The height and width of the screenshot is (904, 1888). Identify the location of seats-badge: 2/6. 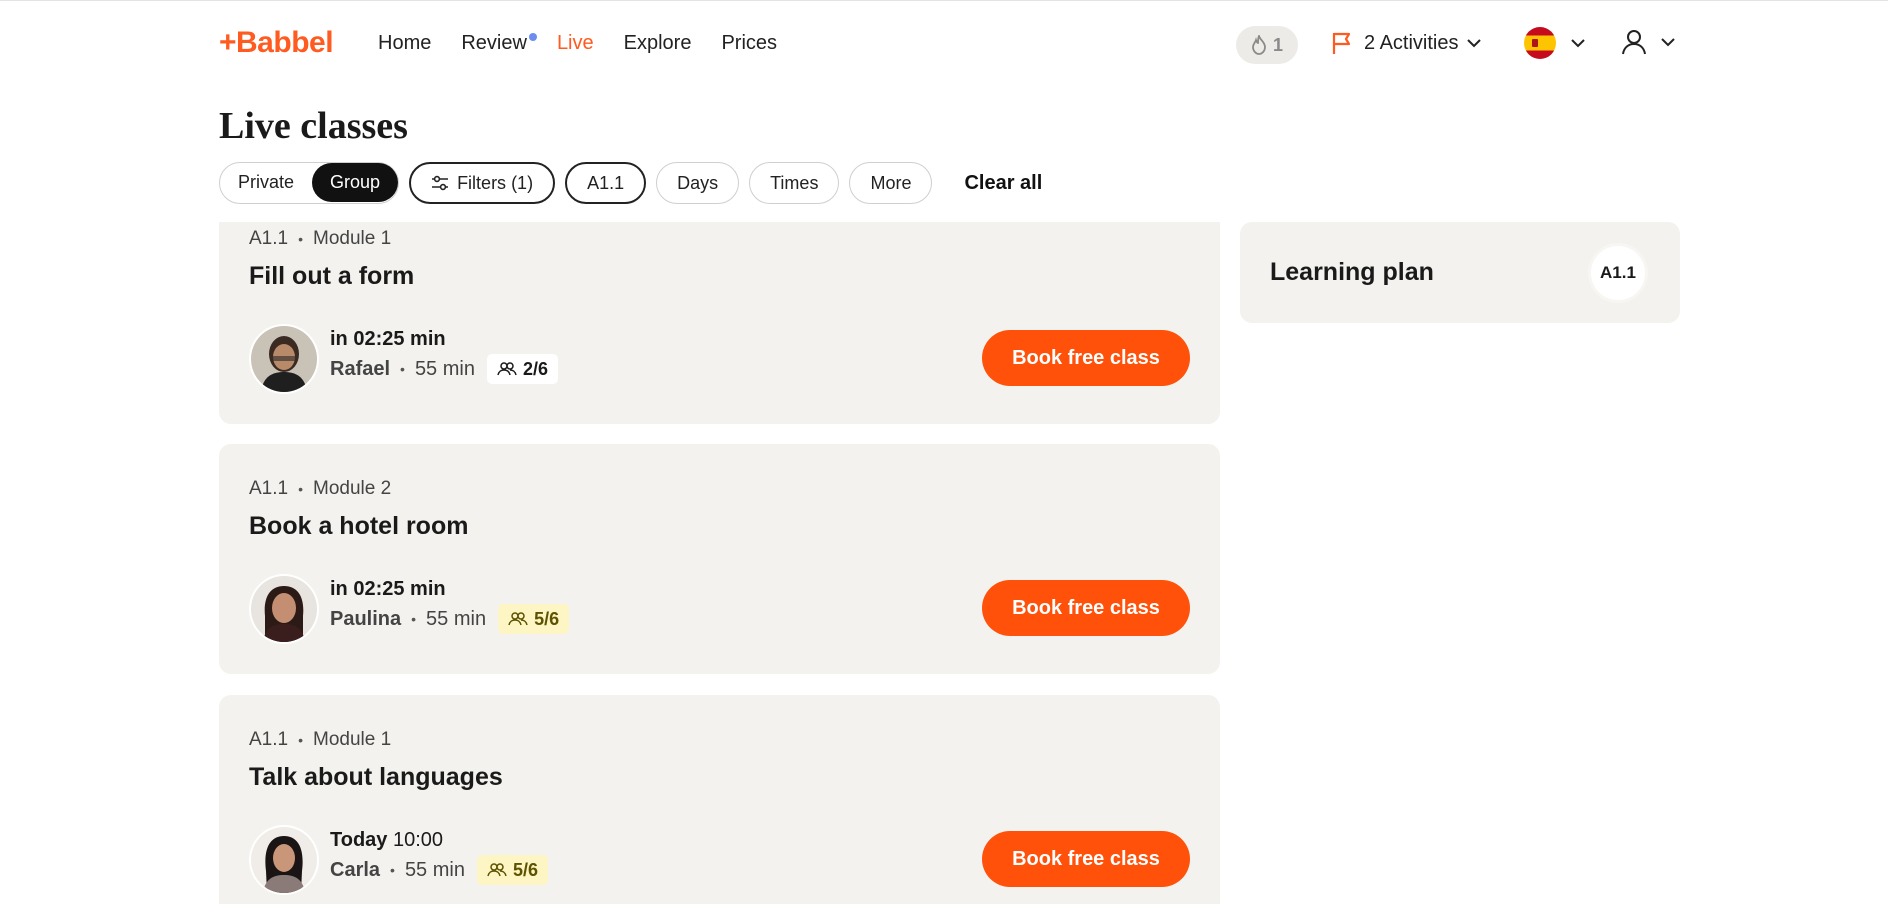
(522, 369).